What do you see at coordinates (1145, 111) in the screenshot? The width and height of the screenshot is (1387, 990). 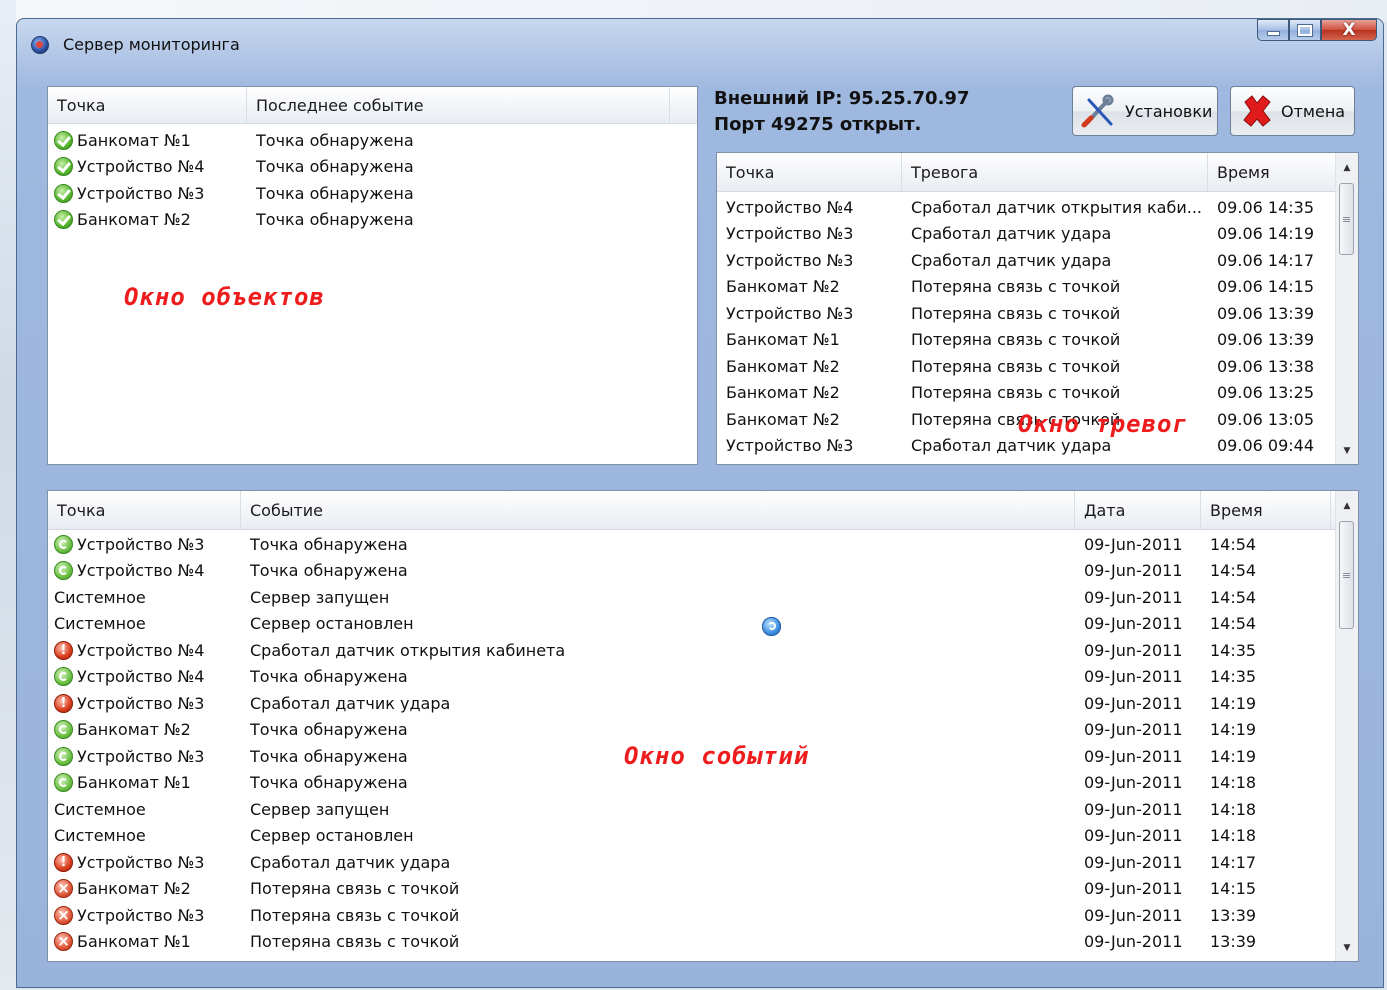 I see `settings-button: Установки` at bounding box center [1145, 111].